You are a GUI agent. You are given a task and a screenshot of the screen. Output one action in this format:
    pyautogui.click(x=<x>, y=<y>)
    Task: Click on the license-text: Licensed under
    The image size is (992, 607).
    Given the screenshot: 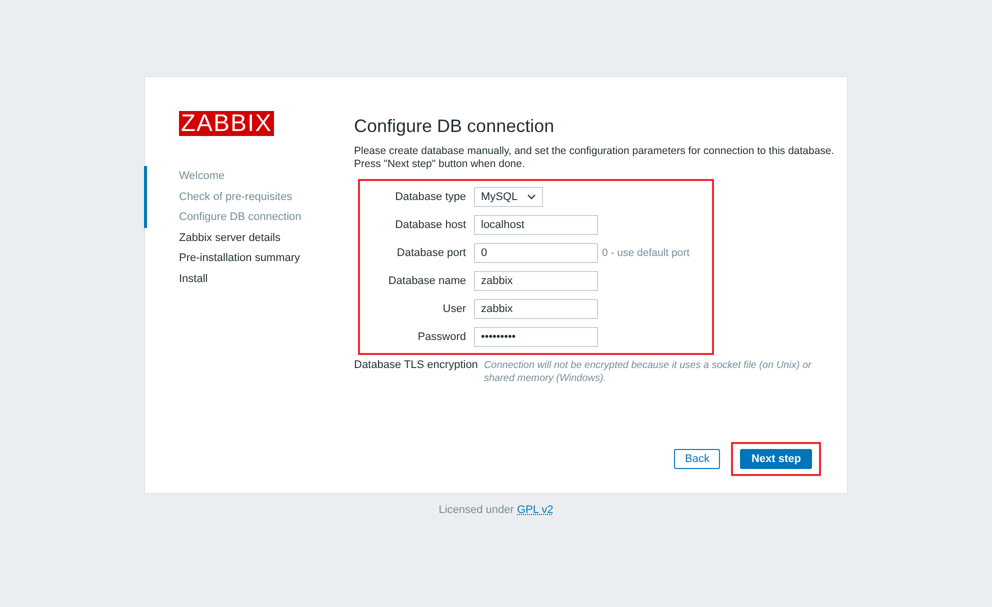 What is the action you would take?
    pyautogui.click(x=476, y=510)
    